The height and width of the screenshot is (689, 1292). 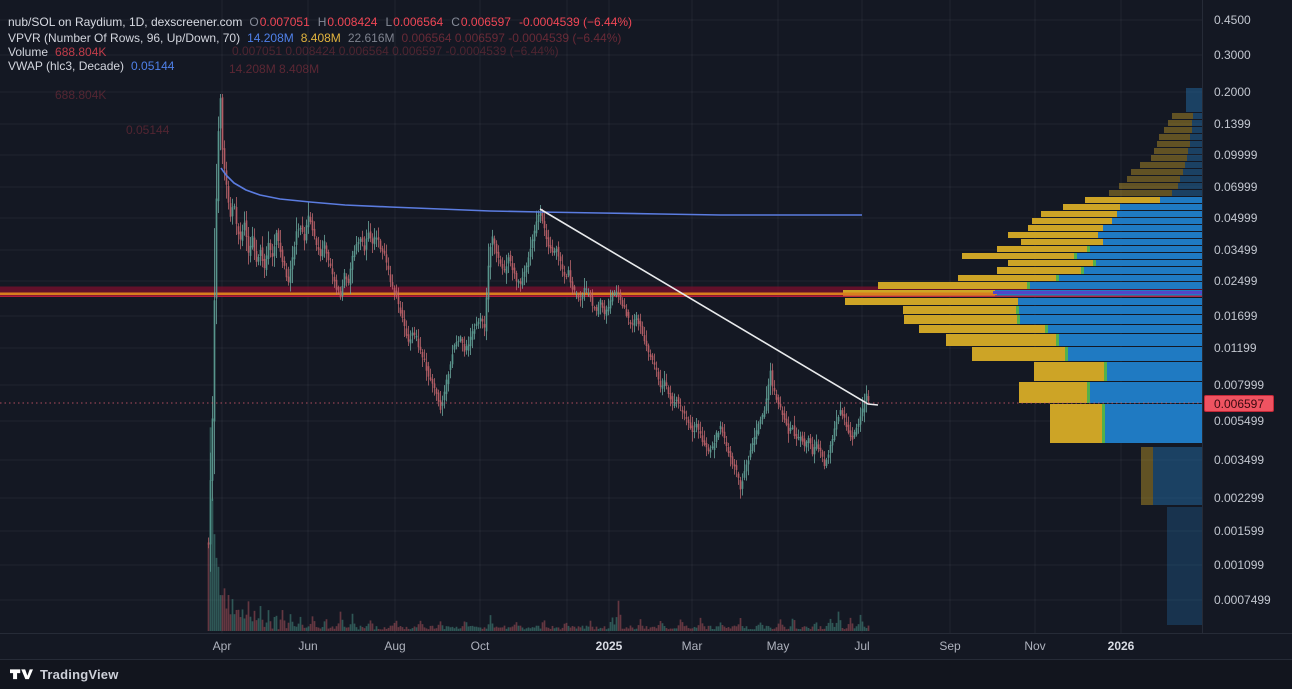 What do you see at coordinates (66, 66) in the screenshot?
I see `vwap-indicator-title: VWAP (hlc3, Decade)` at bounding box center [66, 66].